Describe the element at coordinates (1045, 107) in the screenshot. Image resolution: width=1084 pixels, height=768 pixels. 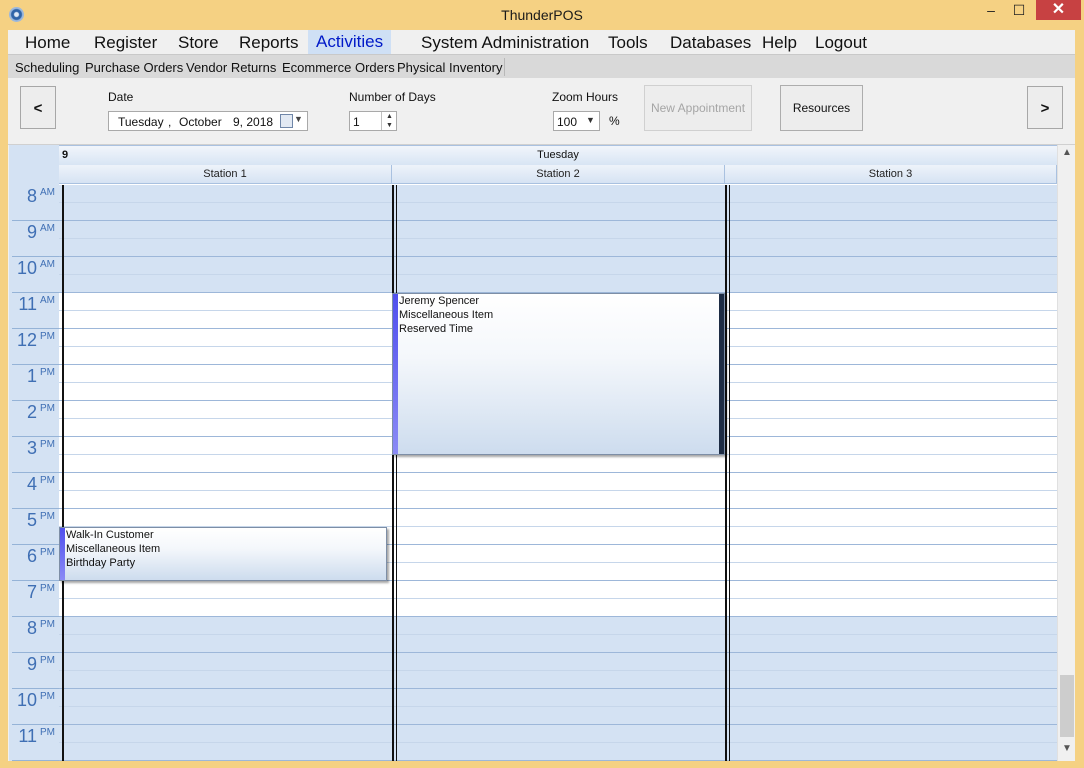
I see `next-day-button: >` at that location.